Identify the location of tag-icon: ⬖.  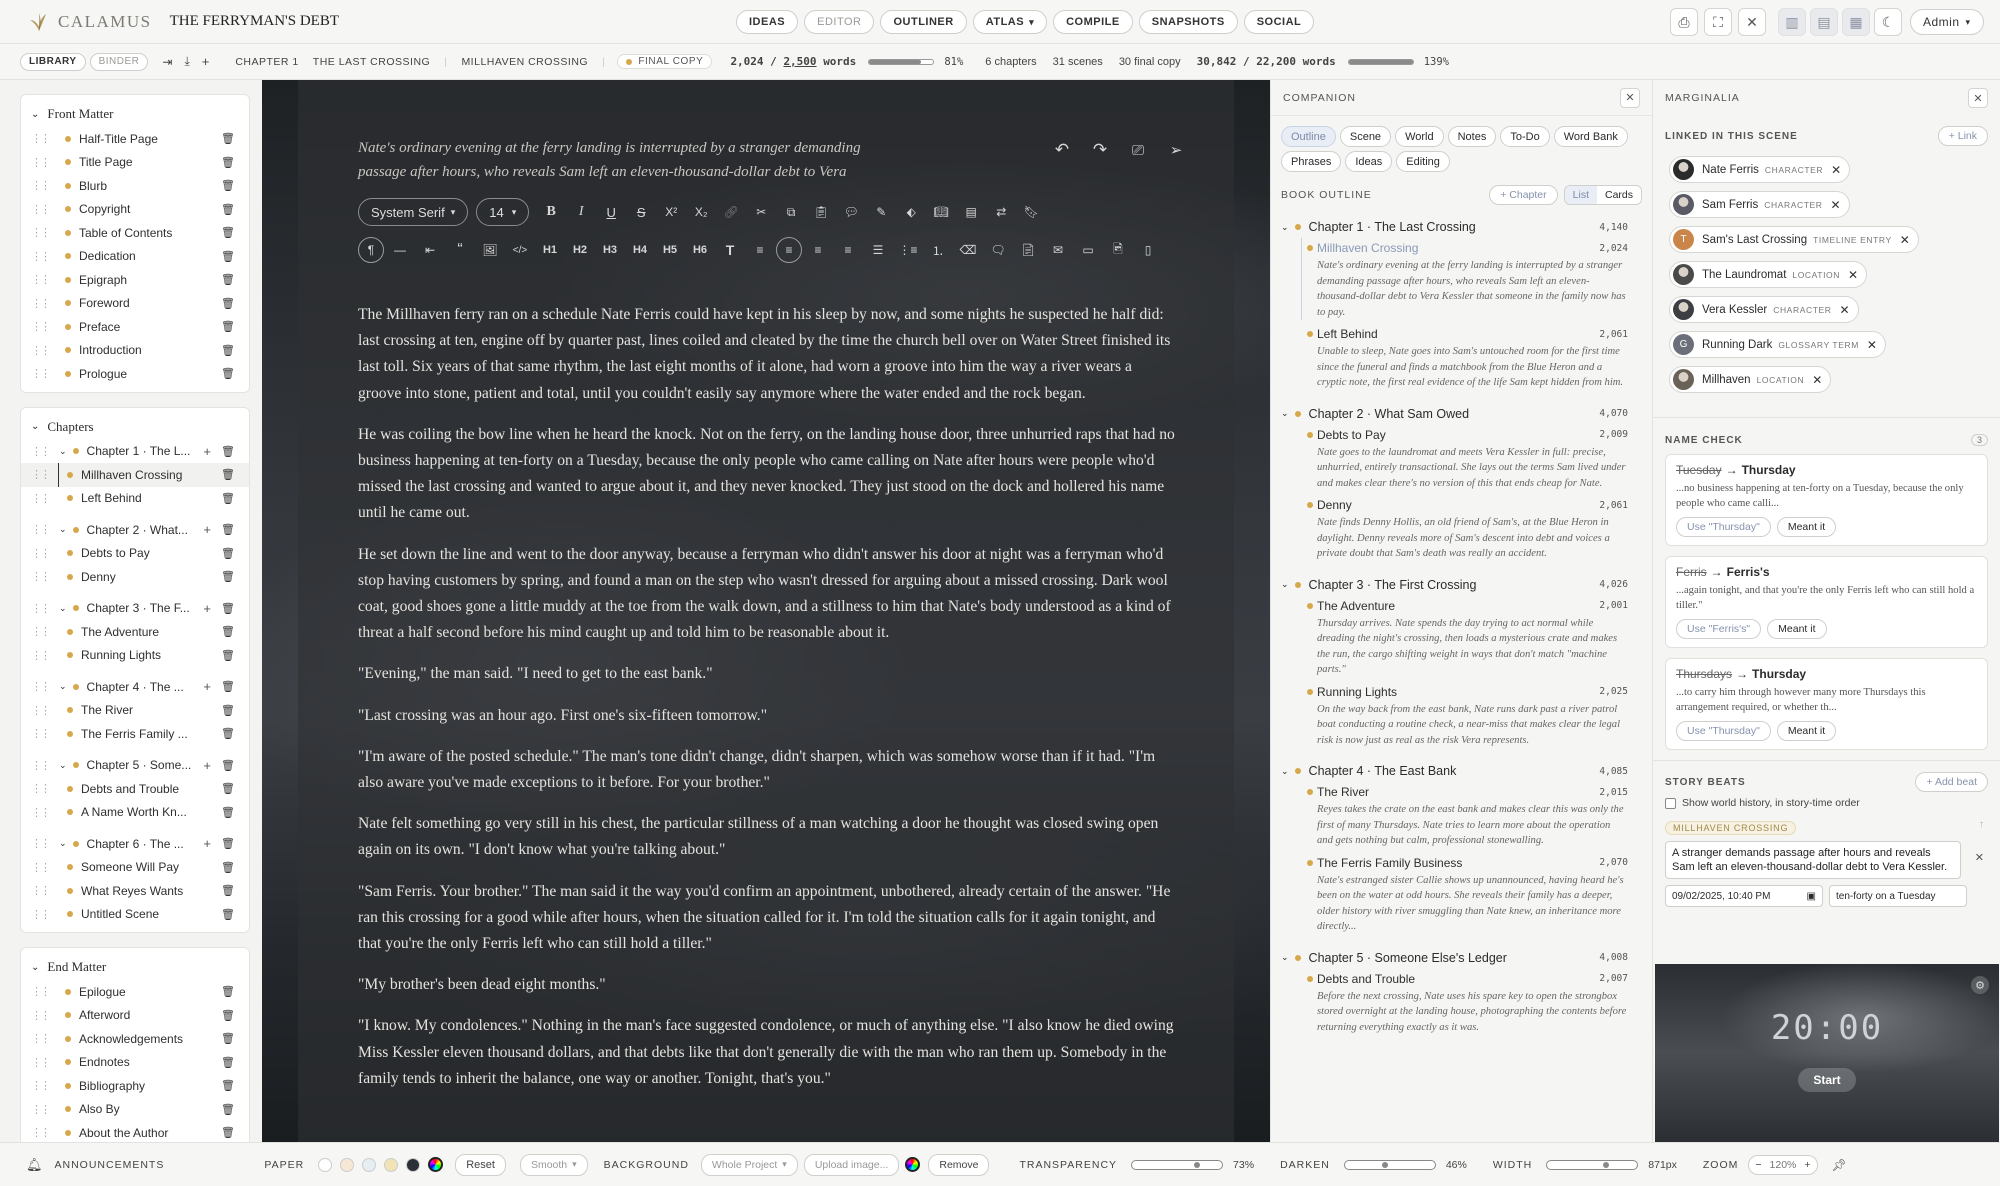
(911, 212).